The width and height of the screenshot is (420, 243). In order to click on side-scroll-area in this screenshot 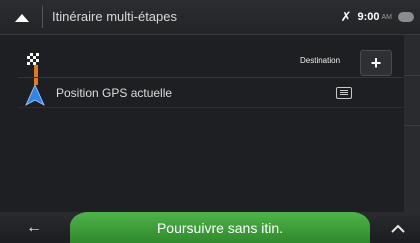, I will do `click(412, 123)`.